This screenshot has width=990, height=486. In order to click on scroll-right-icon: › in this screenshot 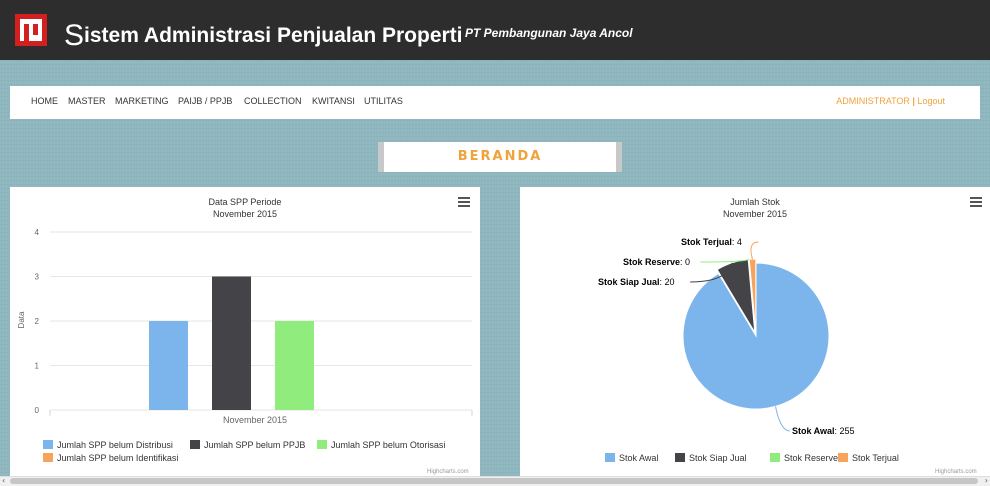, I will do `click(986, 480)`.